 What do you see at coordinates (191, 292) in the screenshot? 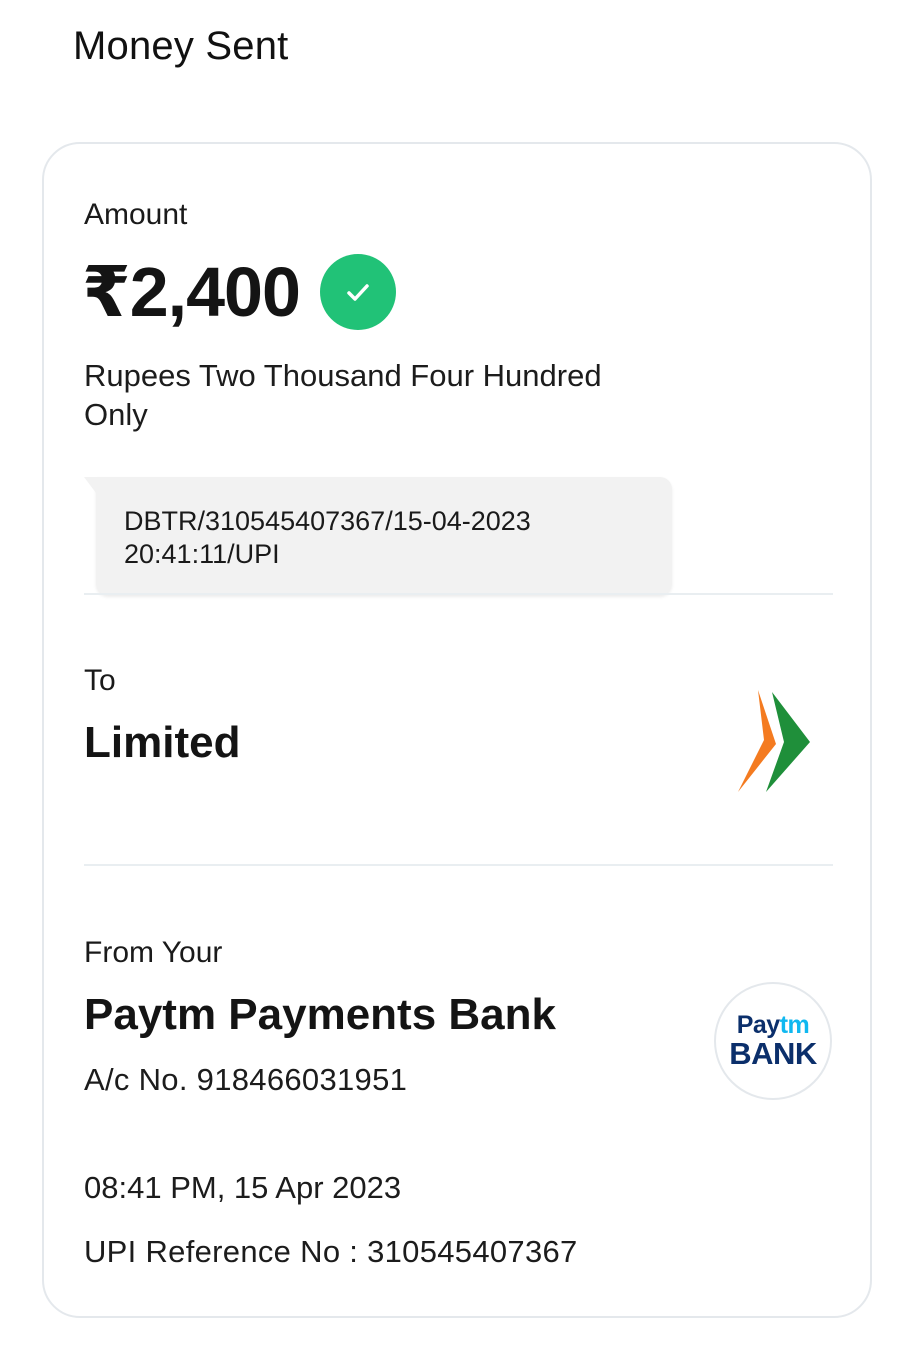
I see `amount-value: ₹2,400` at bounding box center [191, 292].